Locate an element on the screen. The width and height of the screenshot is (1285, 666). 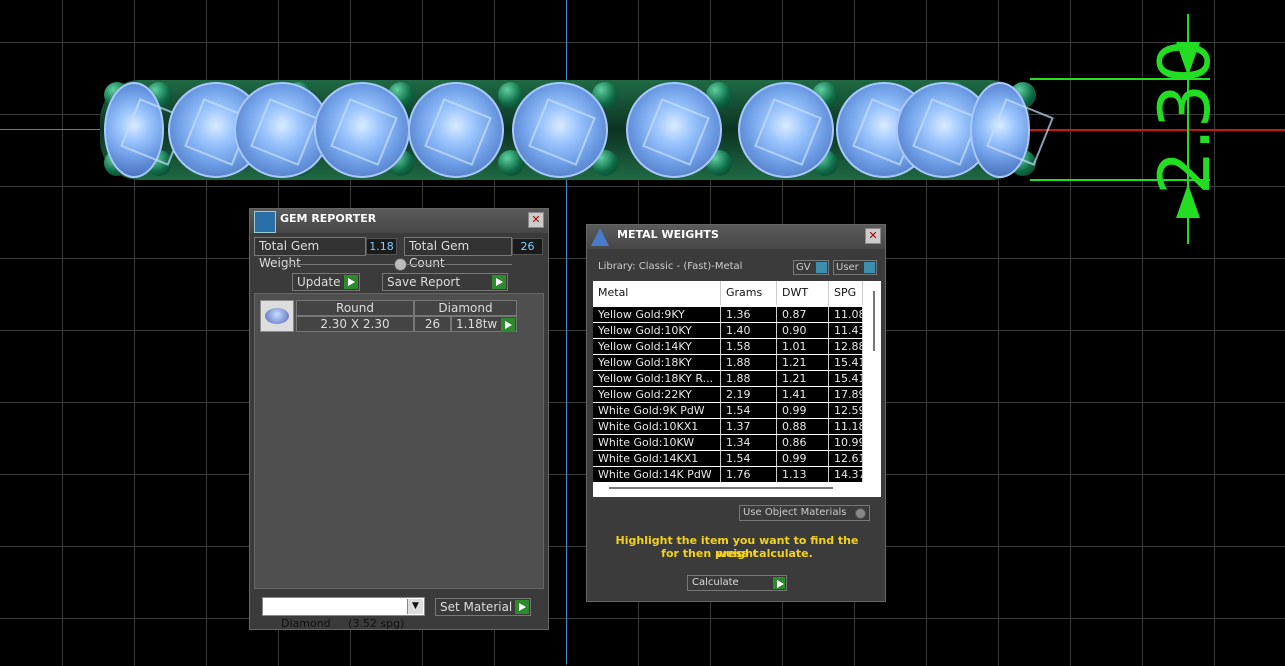
splitter-handle is located at coordinates (400, 264).